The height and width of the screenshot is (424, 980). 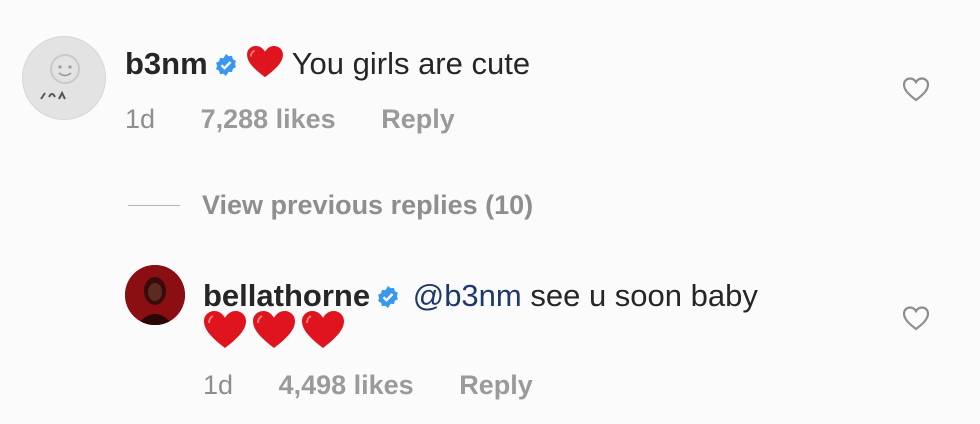 I want to click on comment-line: b3nm You girls are cute, so click(x=327, y=66).